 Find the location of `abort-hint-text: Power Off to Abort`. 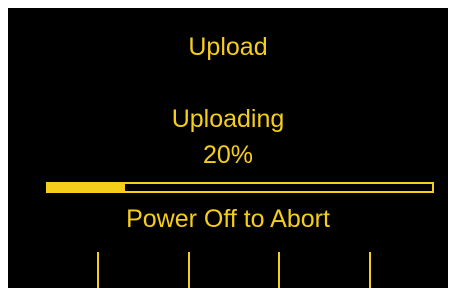

abort-hint-text: Power Off to Abort is located at coordinates (228, 219).